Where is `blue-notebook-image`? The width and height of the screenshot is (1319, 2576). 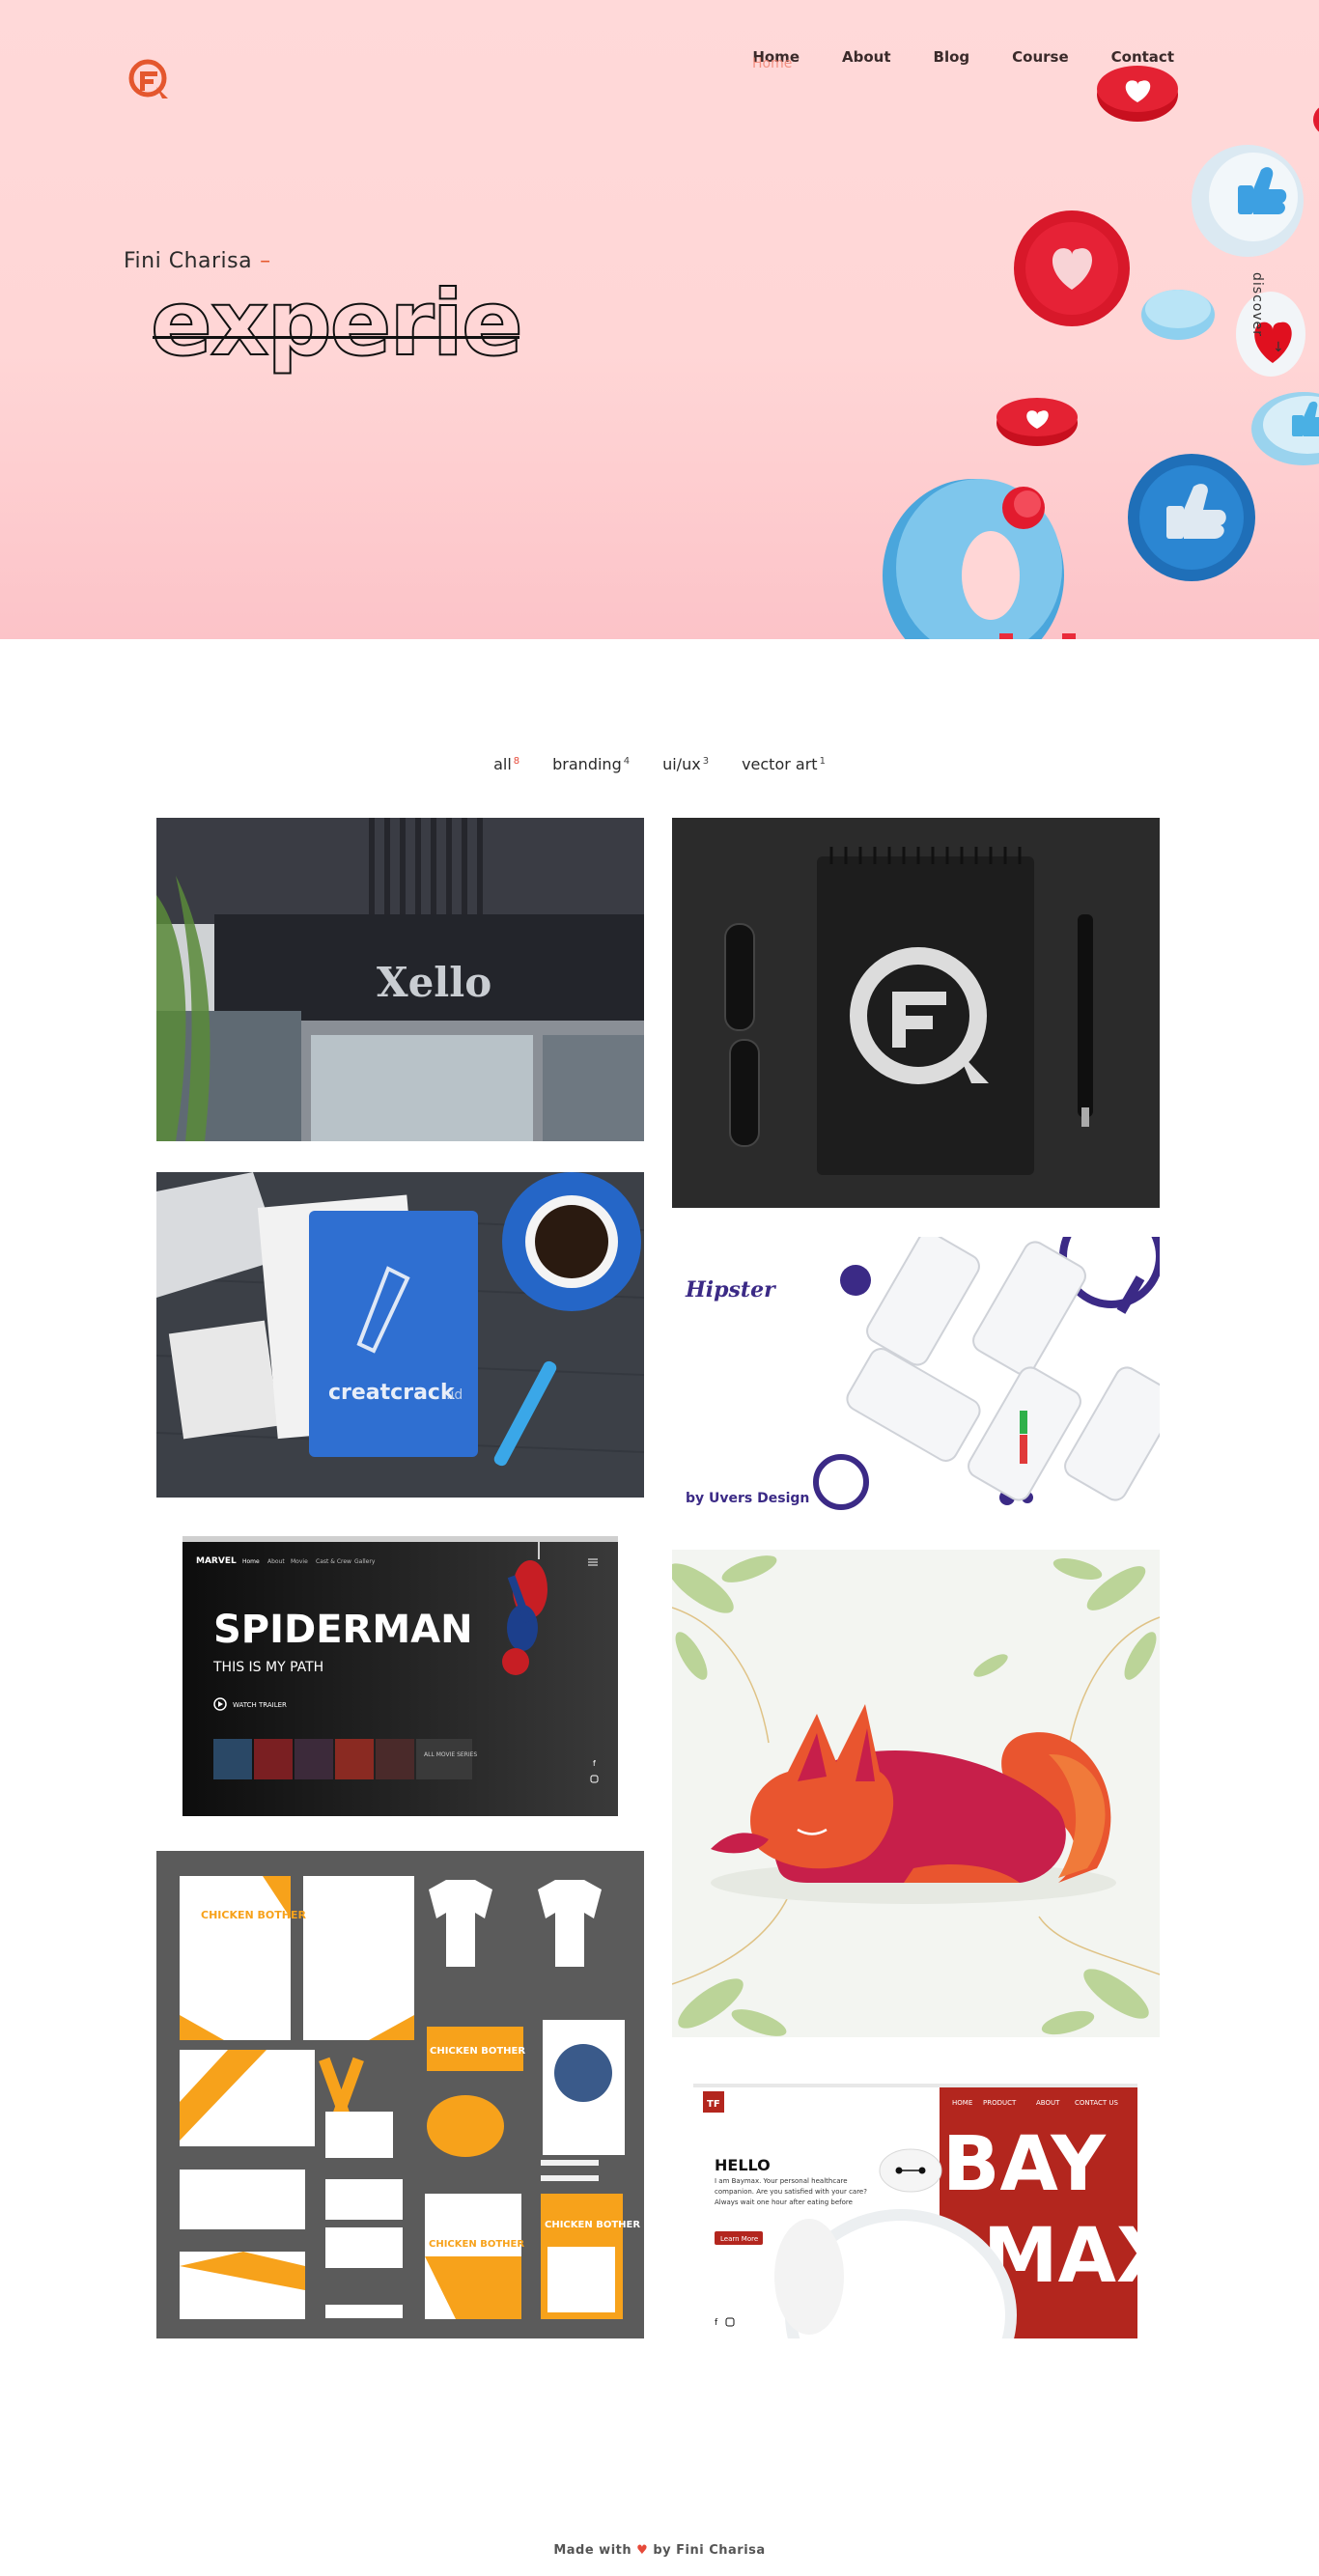 blue-notebook-image is located at coordinates (393, 1334).